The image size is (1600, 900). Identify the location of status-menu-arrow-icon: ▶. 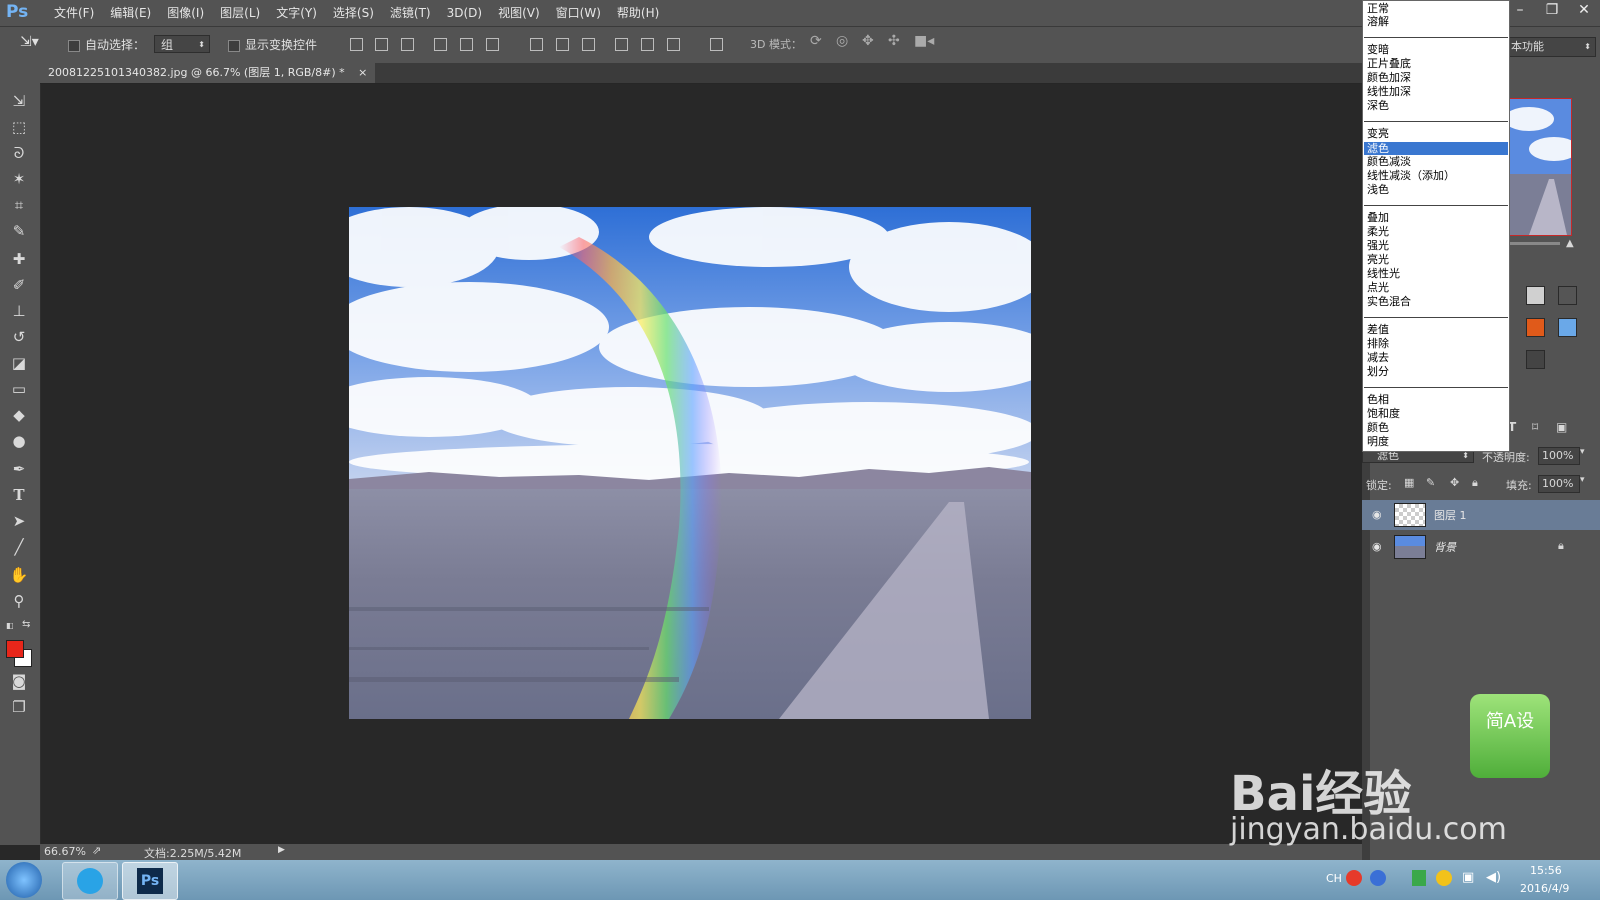
(281, 850).